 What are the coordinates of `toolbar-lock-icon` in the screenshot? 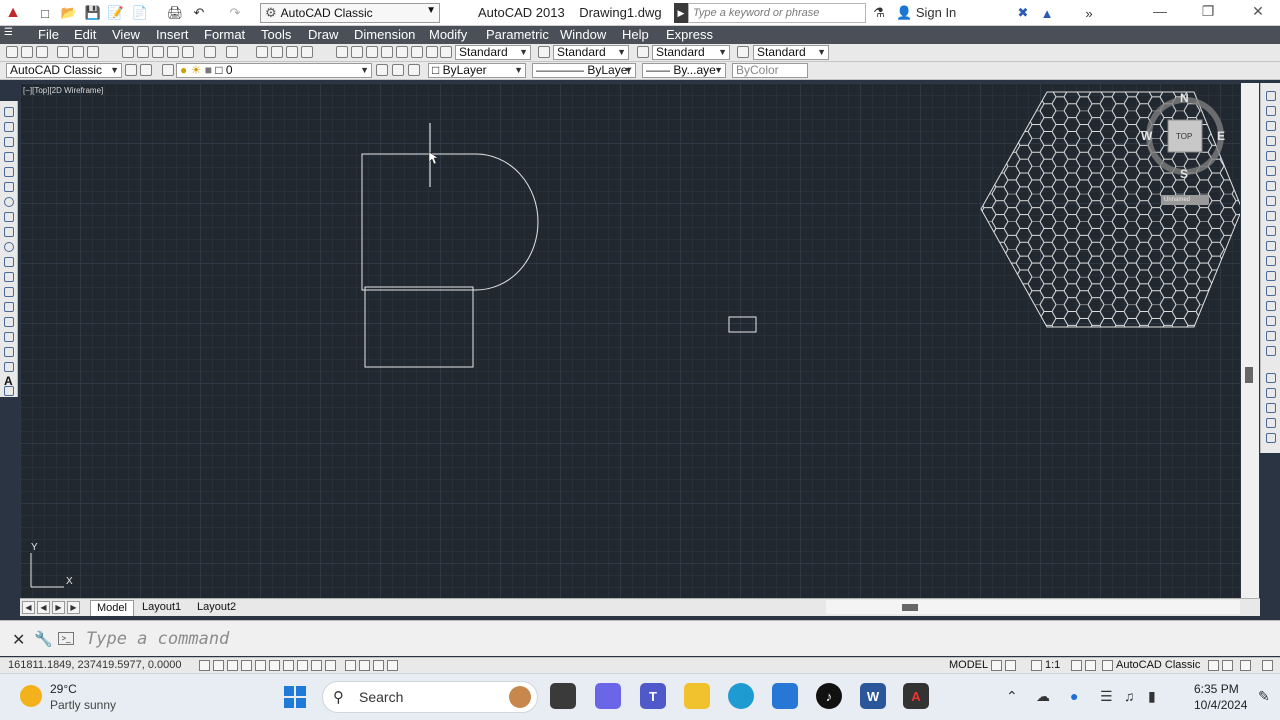 It's located at (1213, 665).